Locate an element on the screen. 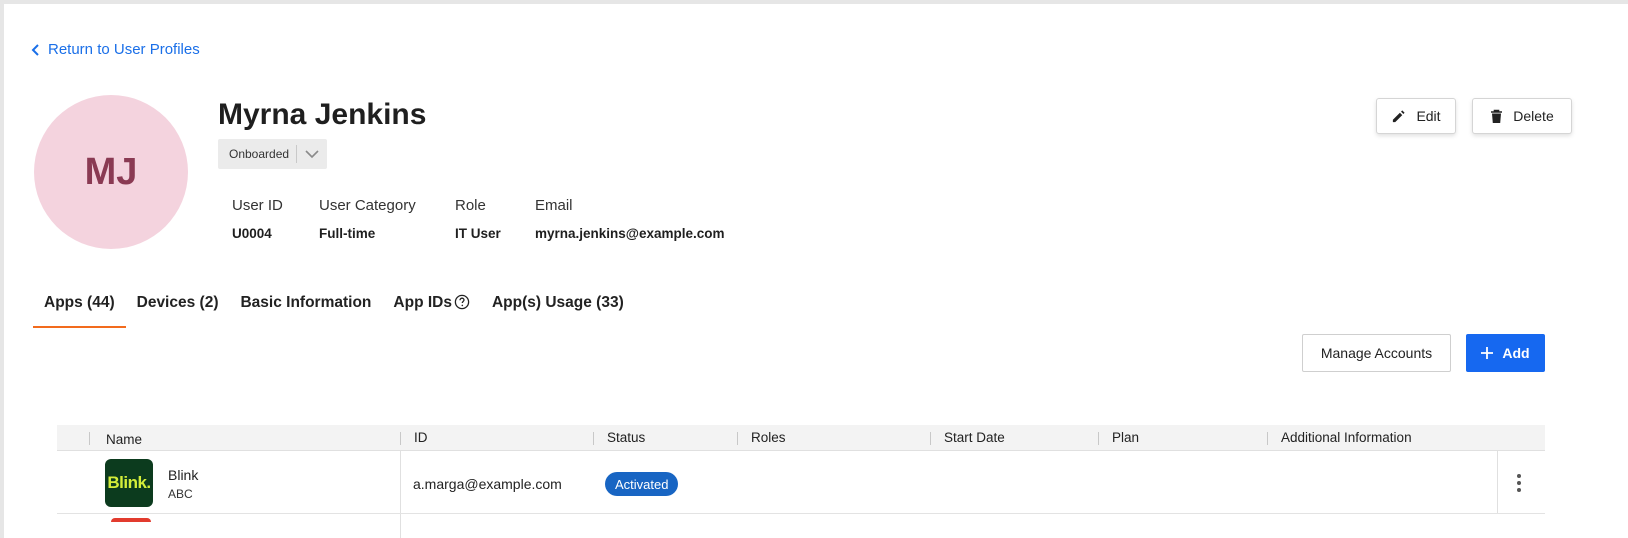 This screenshot has height=538, width=1628. status-dropdown: Onboarded is located at coordinates (272, 154).